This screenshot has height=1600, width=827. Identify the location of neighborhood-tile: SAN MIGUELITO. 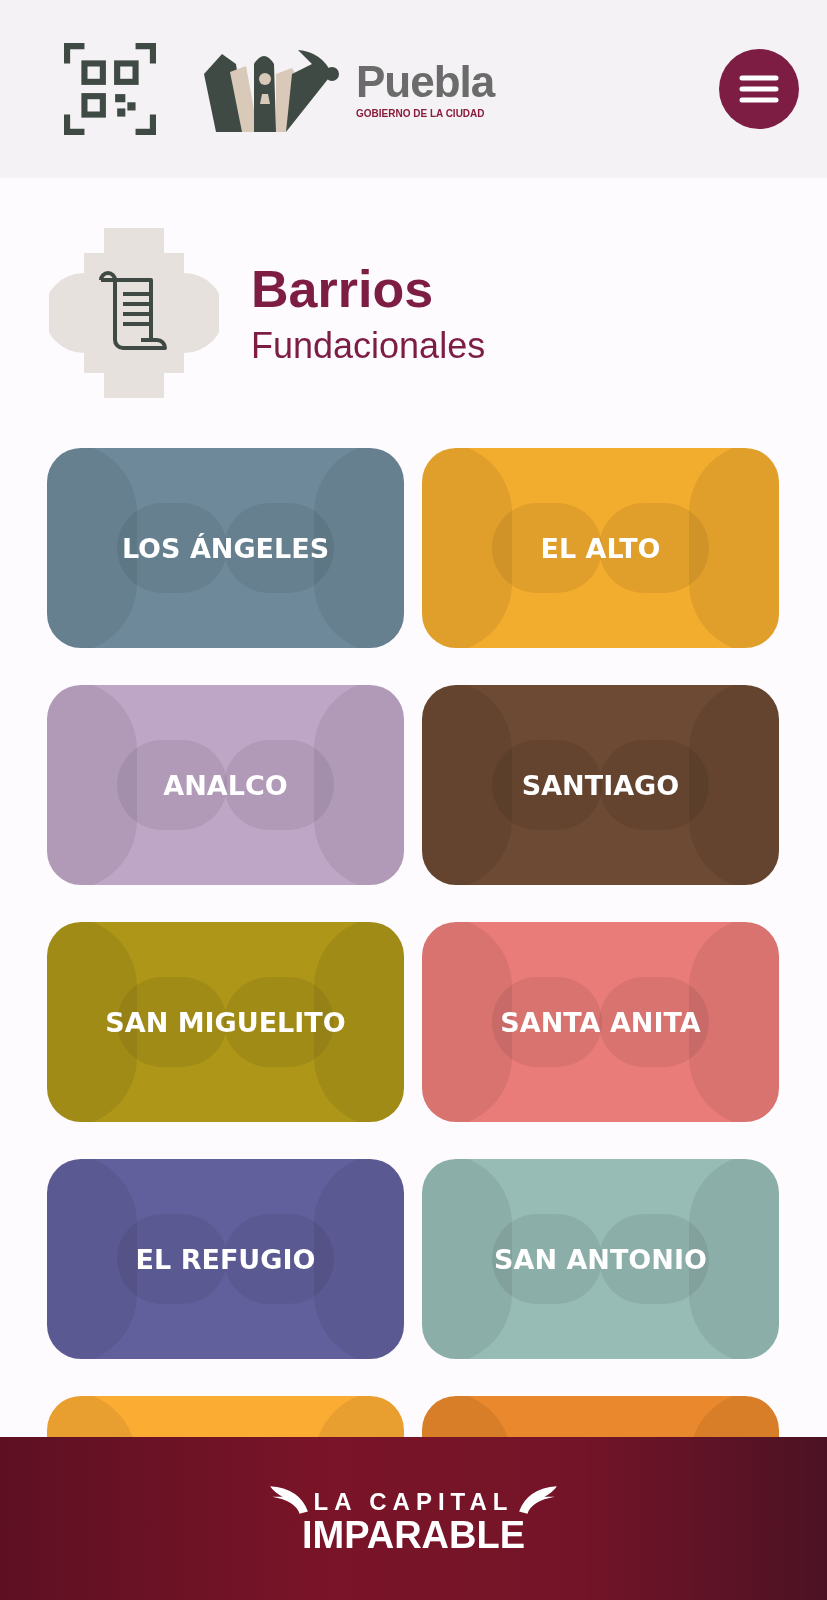
(225, 1022).